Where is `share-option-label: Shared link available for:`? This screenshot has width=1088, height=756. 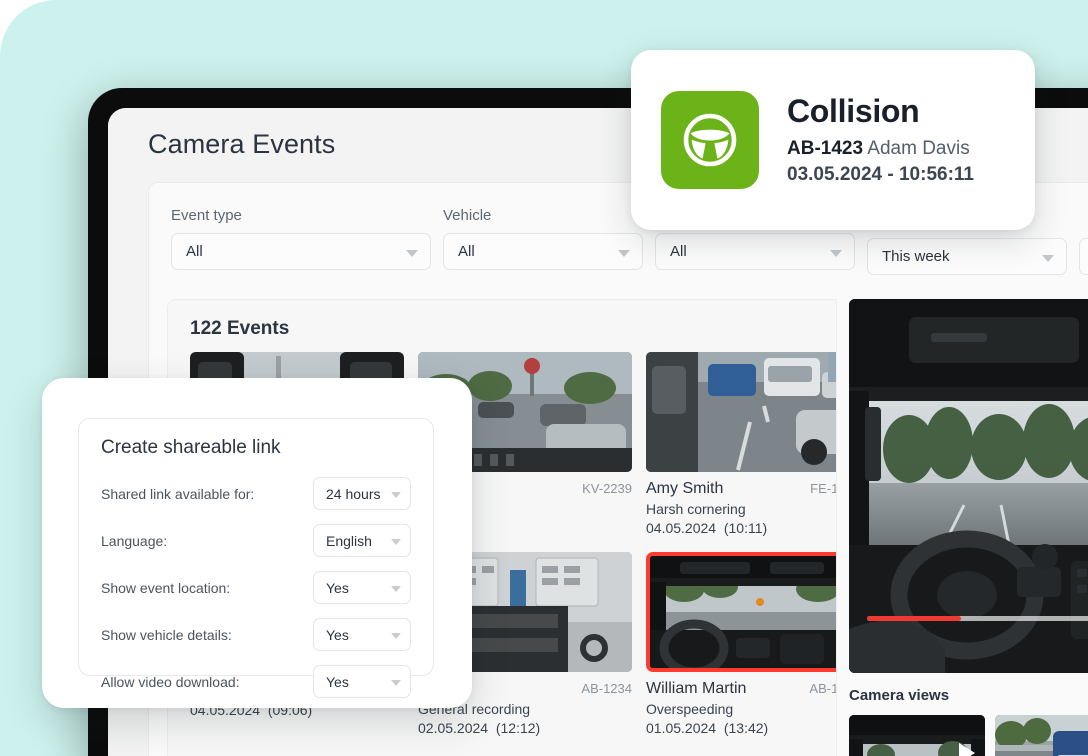
share-option-label: Shared link available for: is located at coordinates (178, 493).